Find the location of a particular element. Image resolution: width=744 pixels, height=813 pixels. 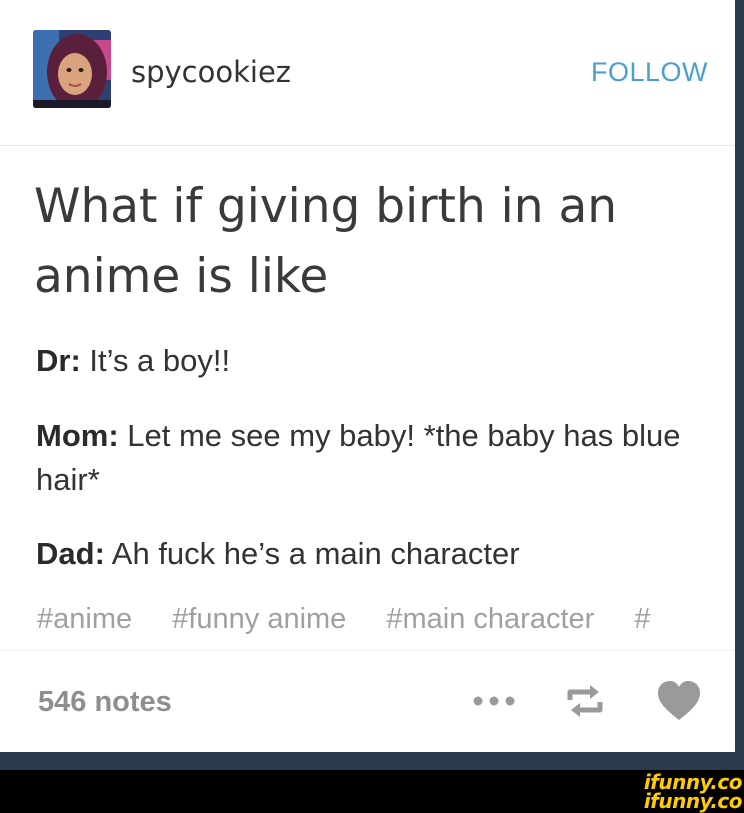

avatar is located at coordinates (72, 69).